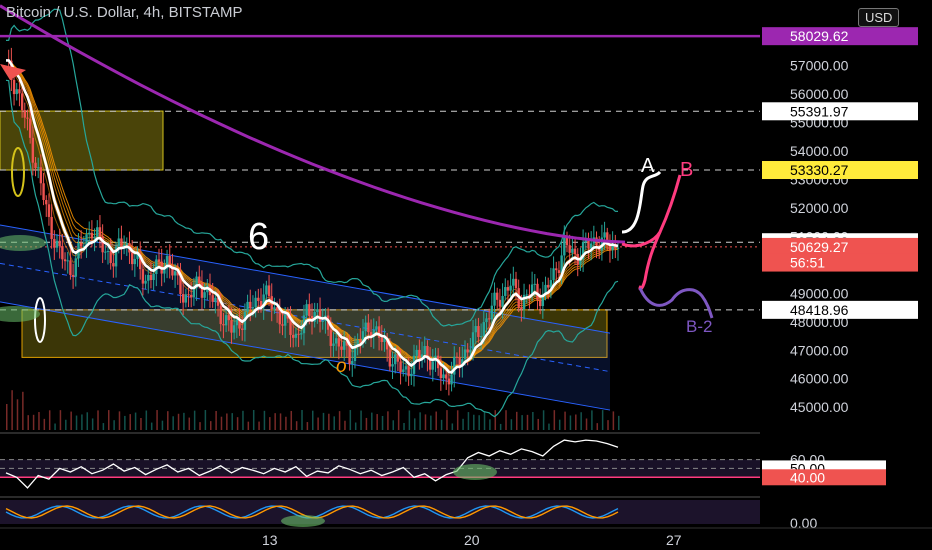  I want to click on path-b2, so click(676, 303).